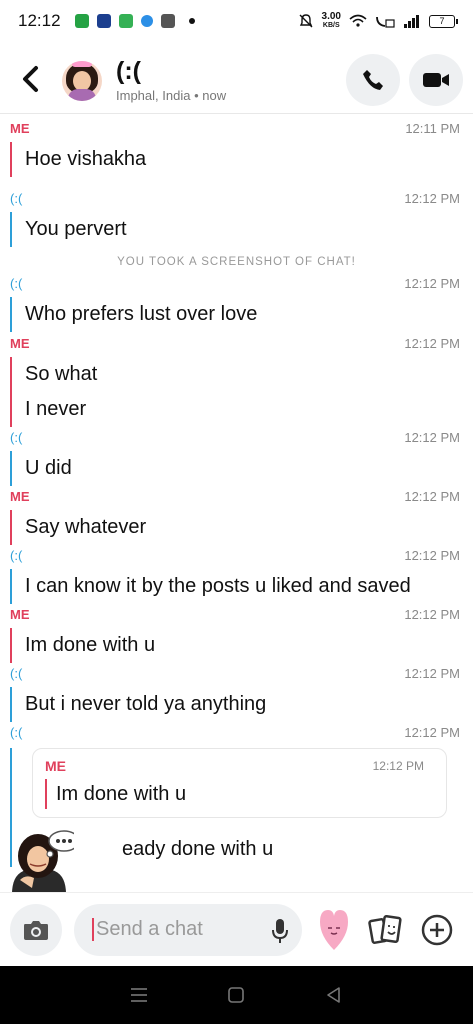  What do you see at coordinates (39, 20) in the screenshot?
I see `status-time: 12:12` at bounding box center [39, 20].